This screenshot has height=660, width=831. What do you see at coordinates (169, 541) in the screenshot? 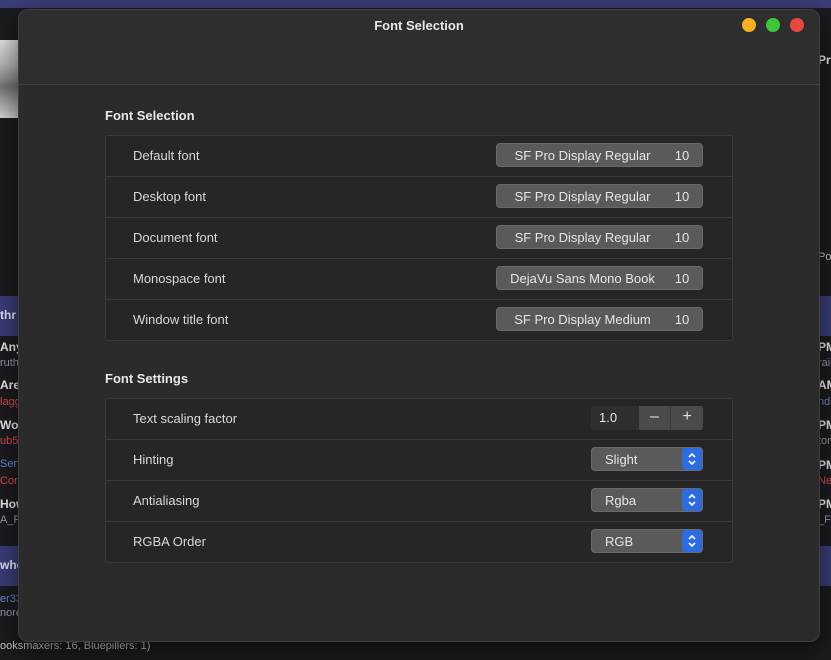
I see `row-label: RGBA Order` at bounding box center [169, 541].